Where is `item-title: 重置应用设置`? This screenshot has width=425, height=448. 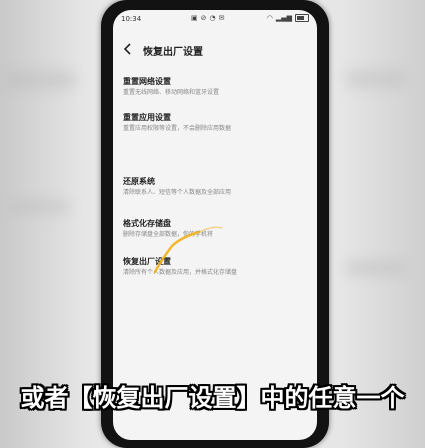
item-title: 重置应用设置 is located at coordinates (147, 117).